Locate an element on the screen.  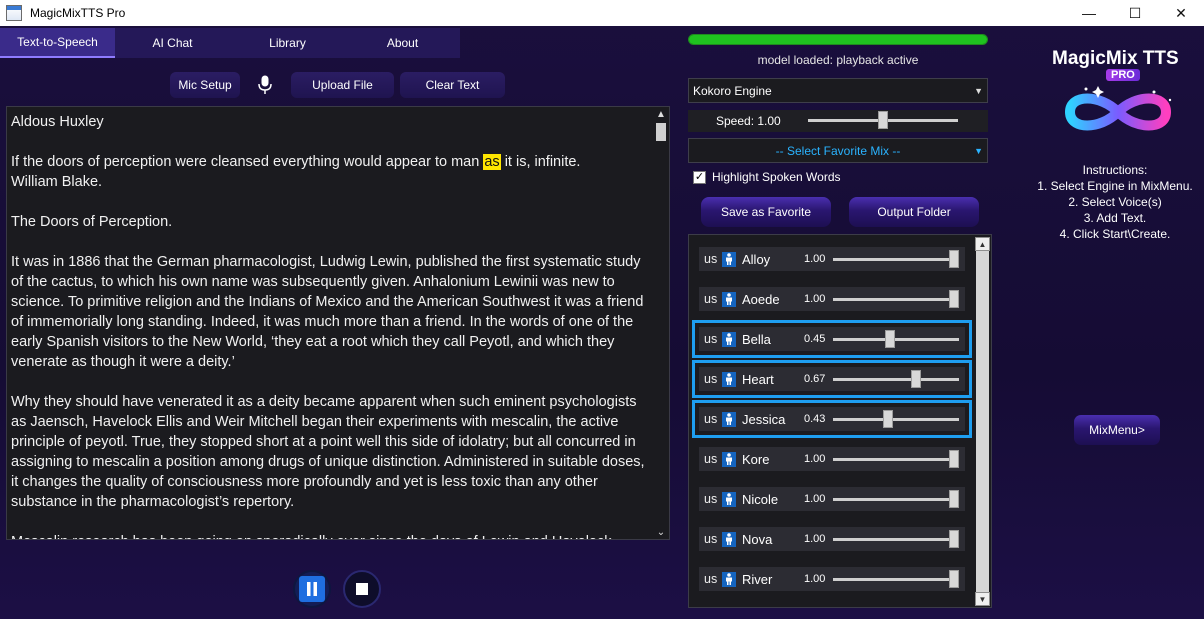
magicmix-logo-icon is located at coordinates (1118, 108).